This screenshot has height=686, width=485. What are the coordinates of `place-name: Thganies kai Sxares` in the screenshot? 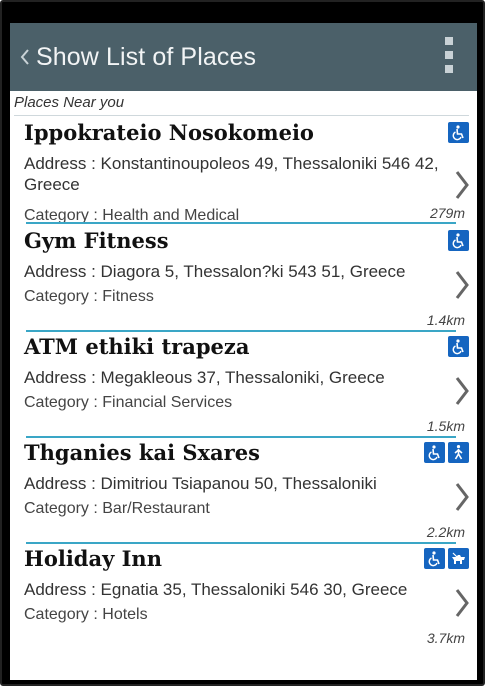 It's located at (142, 452).